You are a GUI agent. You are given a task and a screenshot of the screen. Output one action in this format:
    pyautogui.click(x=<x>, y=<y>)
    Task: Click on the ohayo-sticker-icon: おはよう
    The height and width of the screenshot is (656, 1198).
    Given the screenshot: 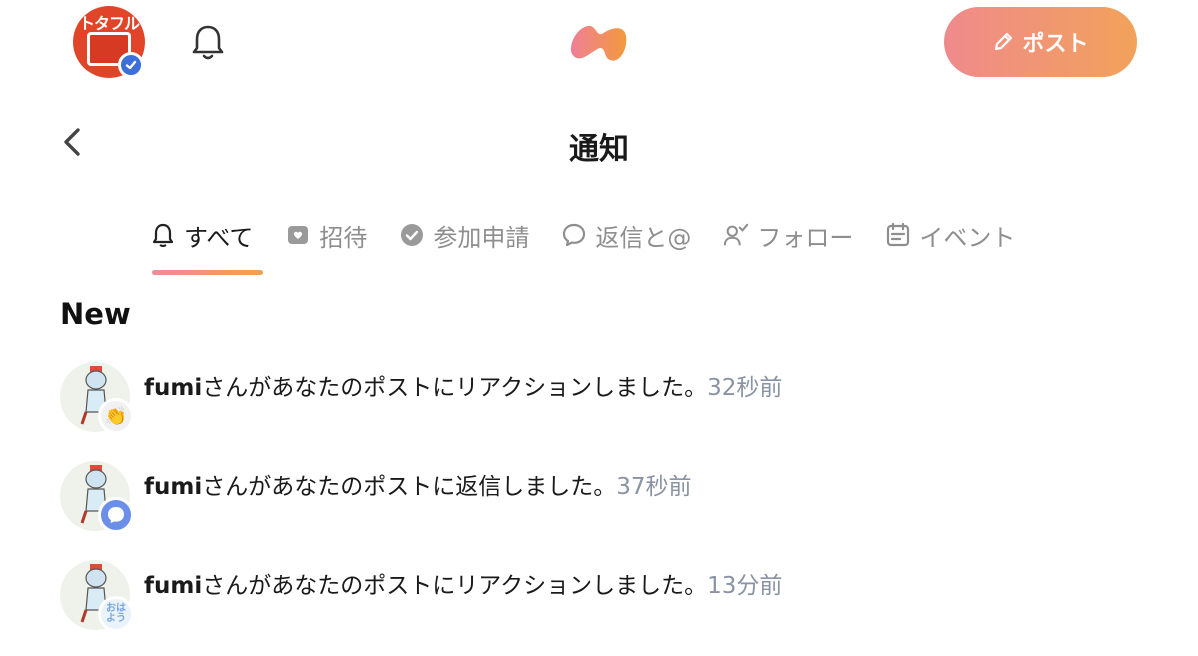 What is the action you would take?
    pyautogui.click(x=116, y=614)
    